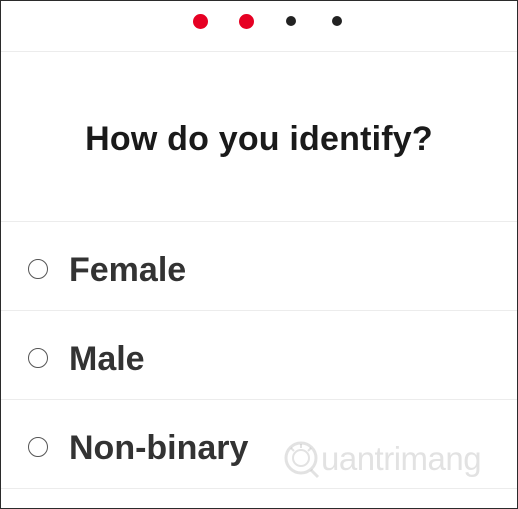  What do you see at coordinates (38, 447) in the screenshot?
I see `radio-button-non-binary` at bounding box center [38, 447].